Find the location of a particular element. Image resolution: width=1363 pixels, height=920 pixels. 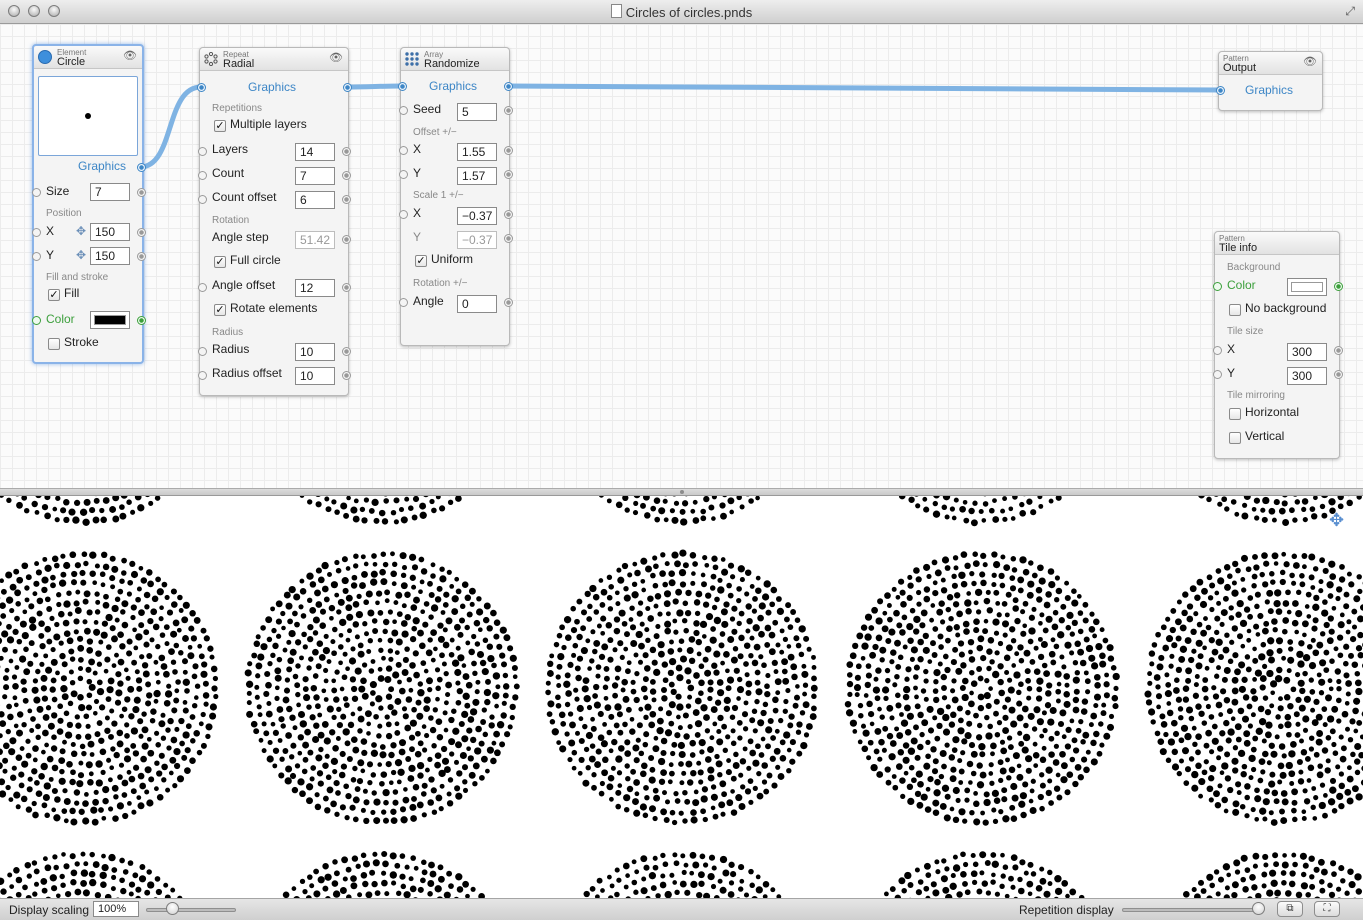

circle-node-header: Element Circle 👁 is located at coordinates (88, 57).